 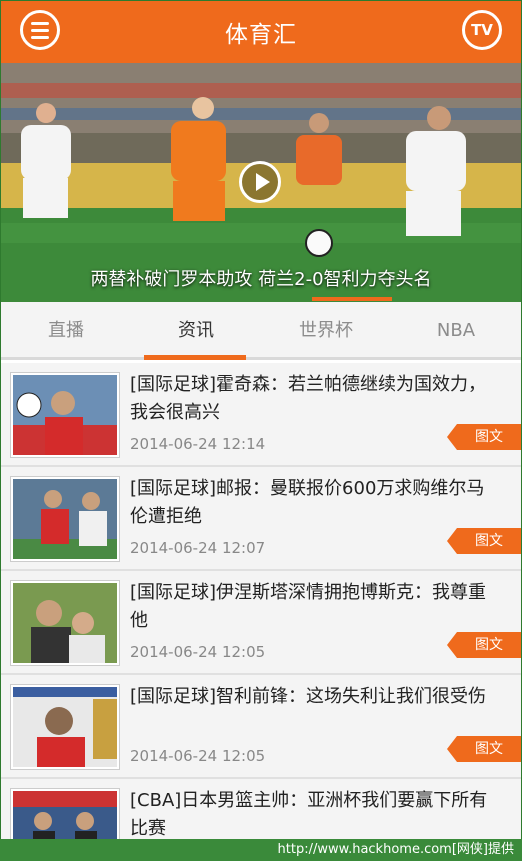 What do you see at coordinates (308, 696) in the screenshot?
I see `news-title: [国际足球]智利前锋：这场失利让我们很受伤` at bounding box center [308, 696].